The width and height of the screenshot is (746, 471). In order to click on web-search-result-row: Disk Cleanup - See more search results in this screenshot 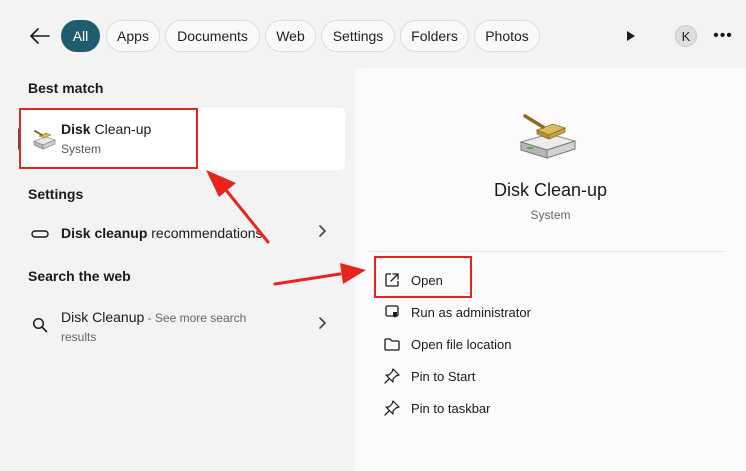, I will do `click(181, 323)`.